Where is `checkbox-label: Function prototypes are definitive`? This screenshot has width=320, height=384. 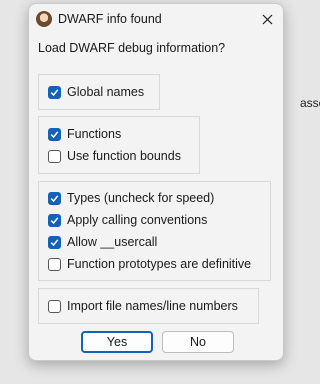 checkbox-label: Function prototypes are definitive is located at coordinates (159, 264).